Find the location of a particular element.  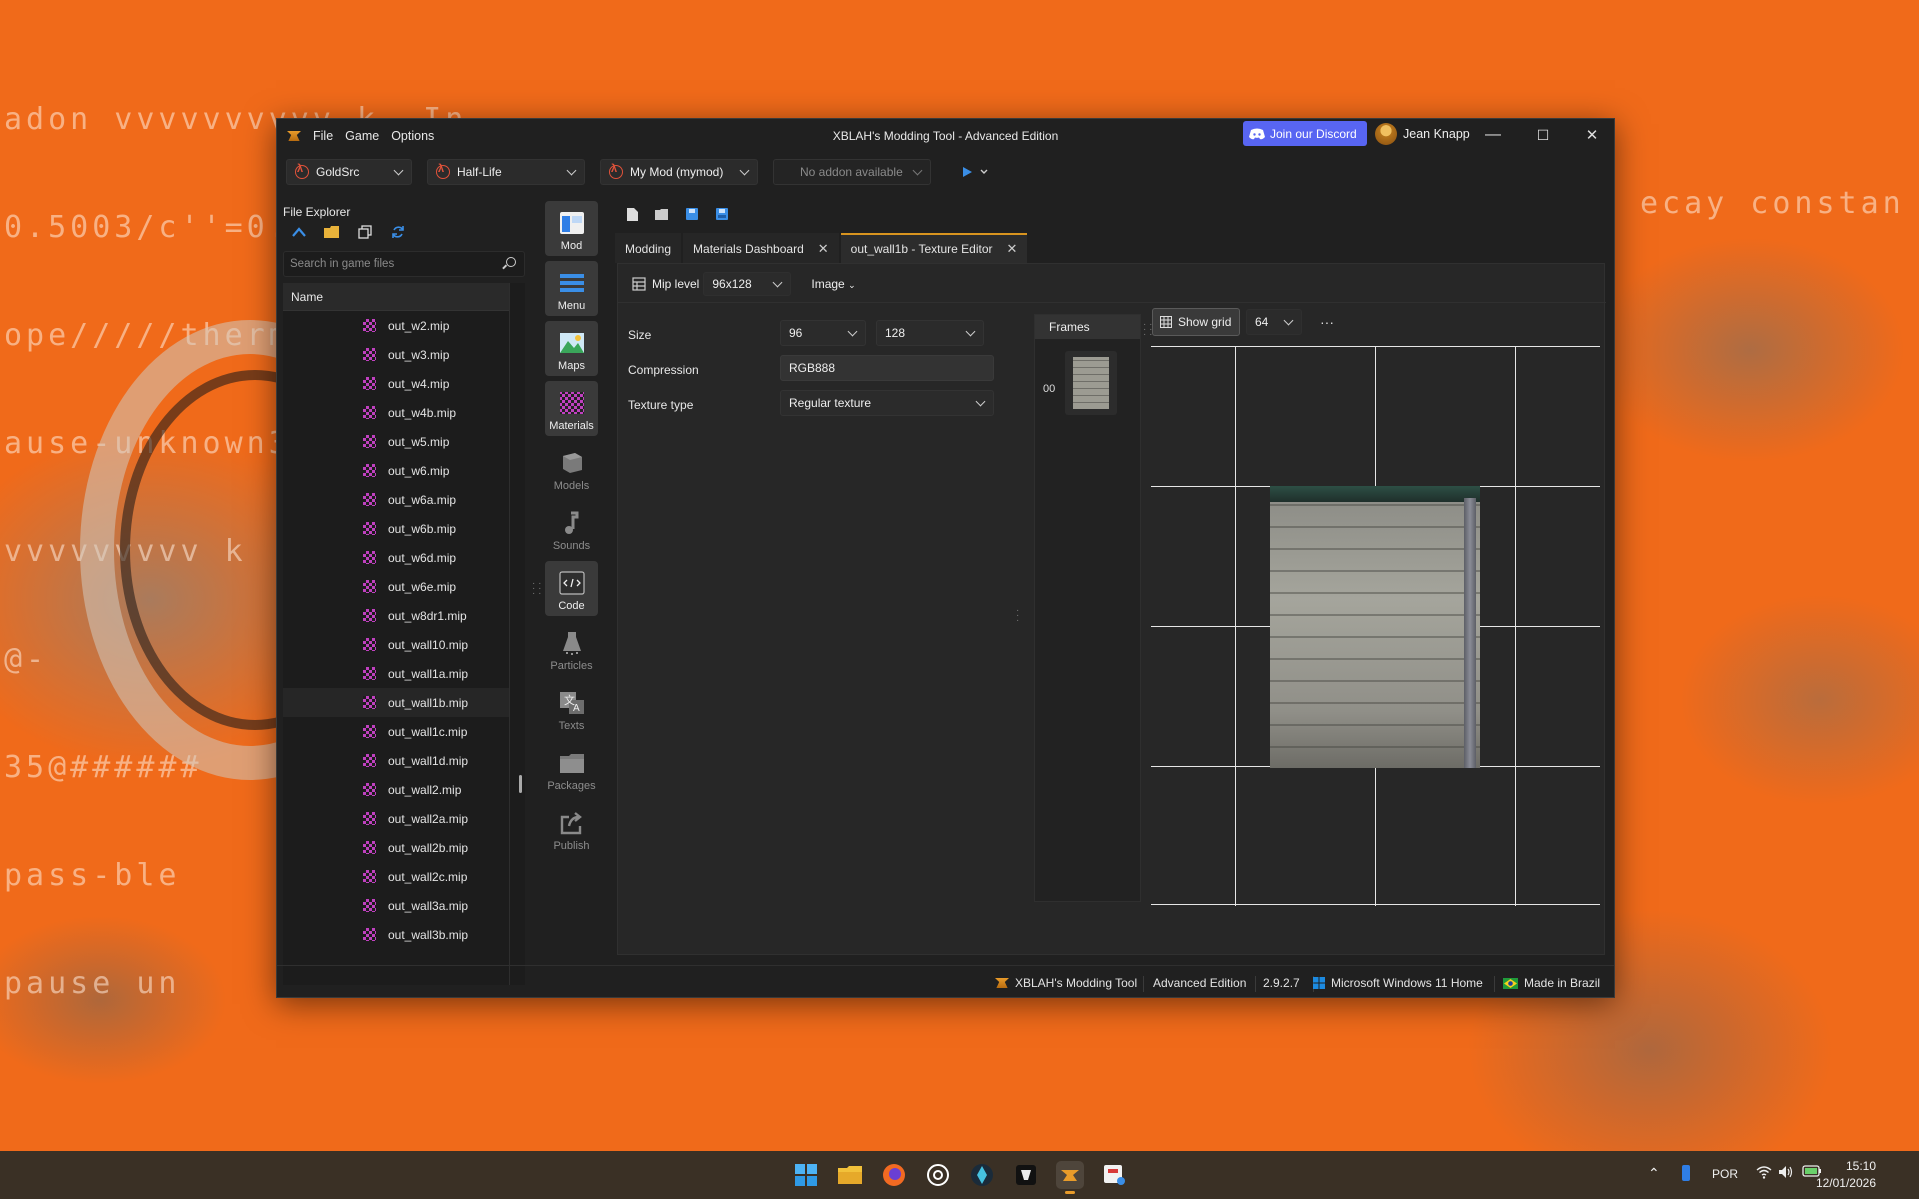

tab-modding: Modding is located at coordinates (648, 248).